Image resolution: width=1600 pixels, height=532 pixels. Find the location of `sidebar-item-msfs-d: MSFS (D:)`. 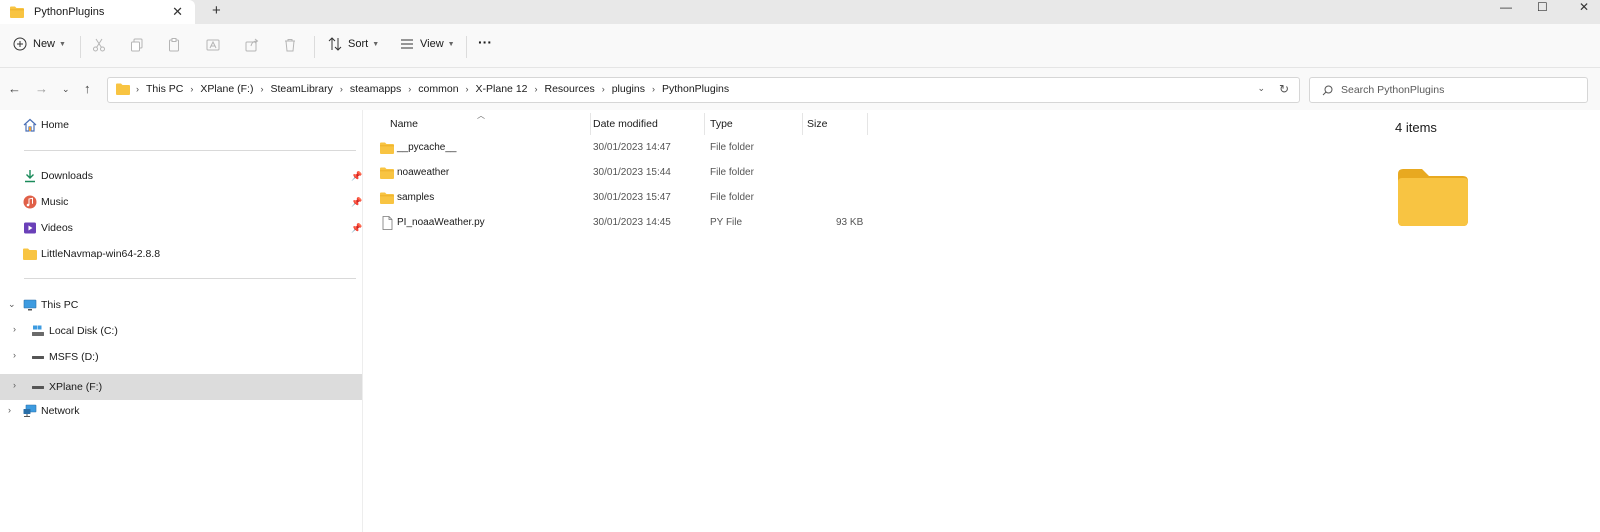

sidebar-item-msfs-d: MSFS (D:) is located at coordinates (65, 357).